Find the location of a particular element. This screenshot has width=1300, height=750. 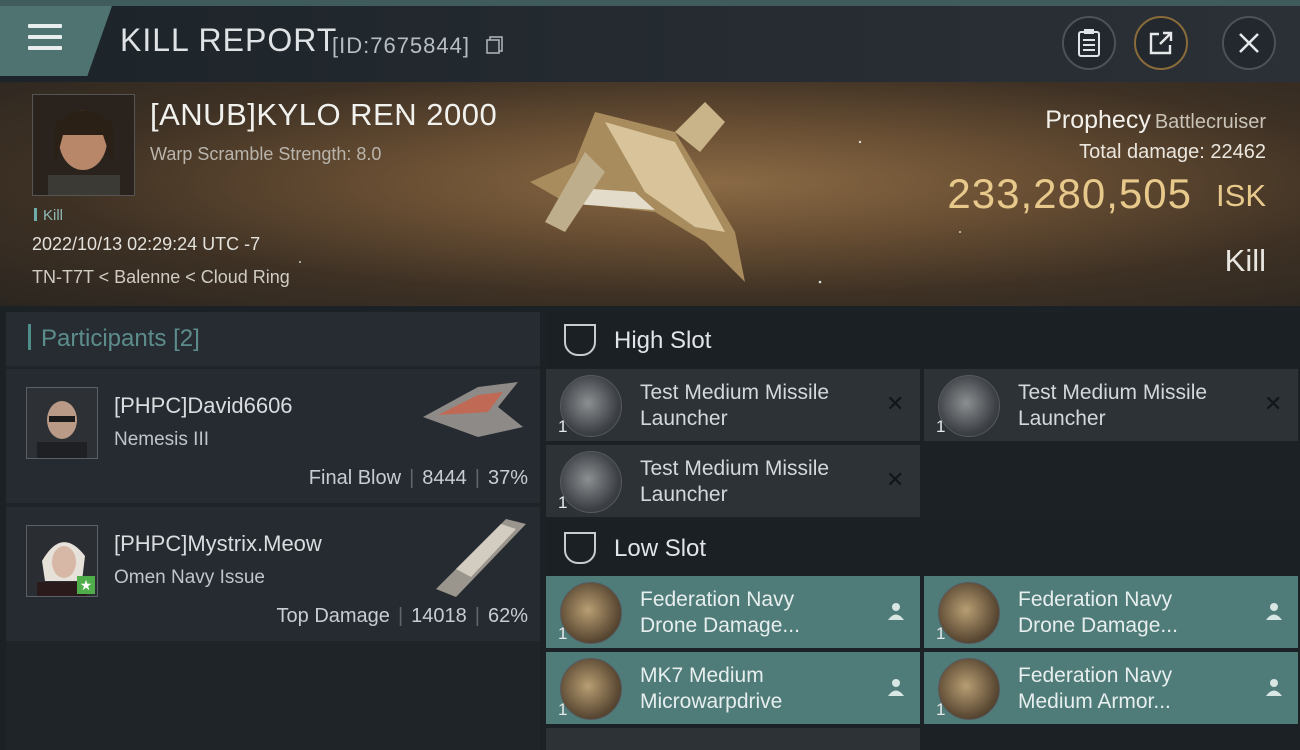

ship-type: Prophecy Battlecruiser is located at coordinates (1155, 120).